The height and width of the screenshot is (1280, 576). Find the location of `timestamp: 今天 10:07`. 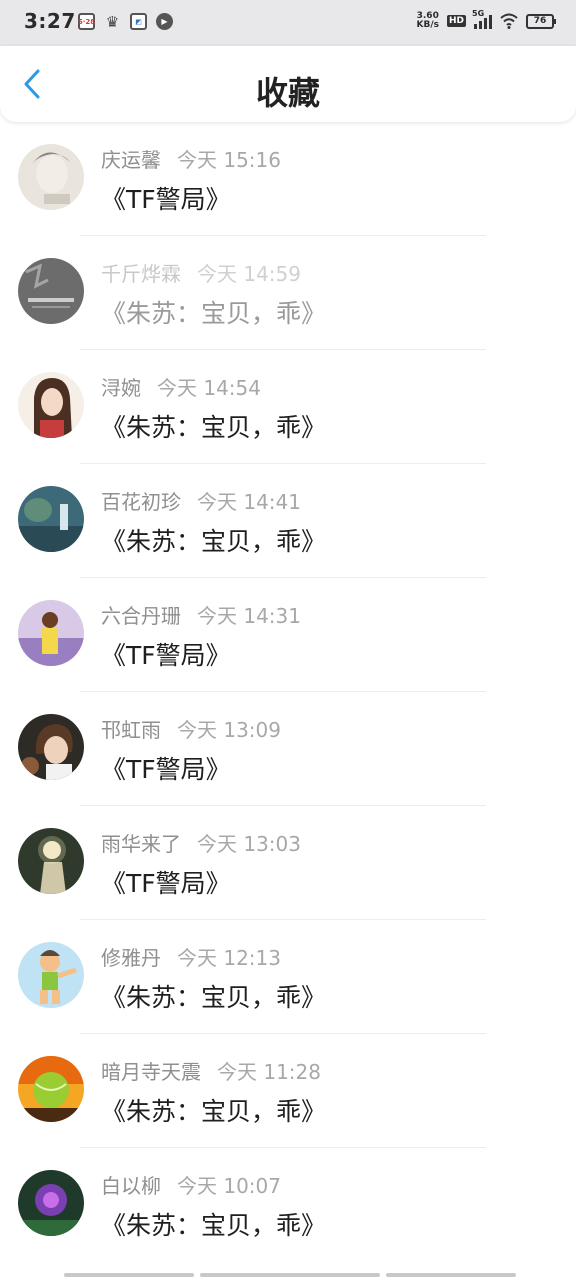

timestamp: 今天 10:07 is located at coordinates (229, 1186).